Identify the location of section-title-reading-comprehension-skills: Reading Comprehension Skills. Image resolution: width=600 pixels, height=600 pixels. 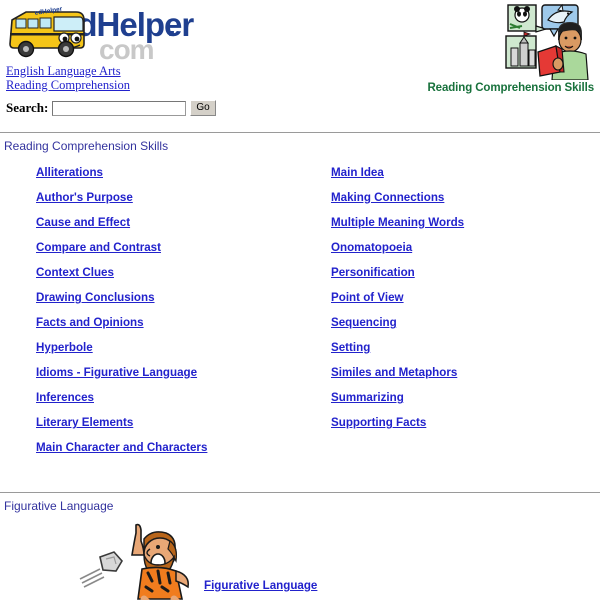
(86, 146).